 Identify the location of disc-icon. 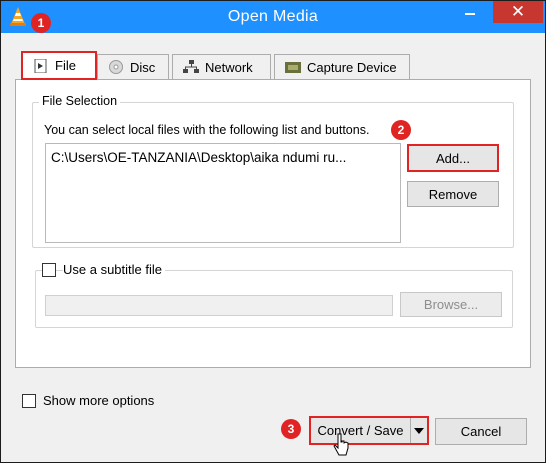
(116, 67).